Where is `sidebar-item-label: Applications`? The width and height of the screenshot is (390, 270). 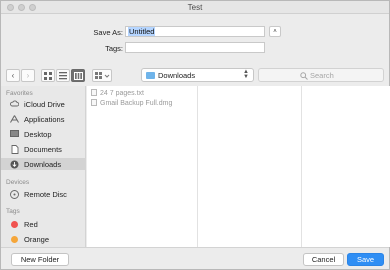 sidebar-item-label: Applications is located at coordinates (44, 119).